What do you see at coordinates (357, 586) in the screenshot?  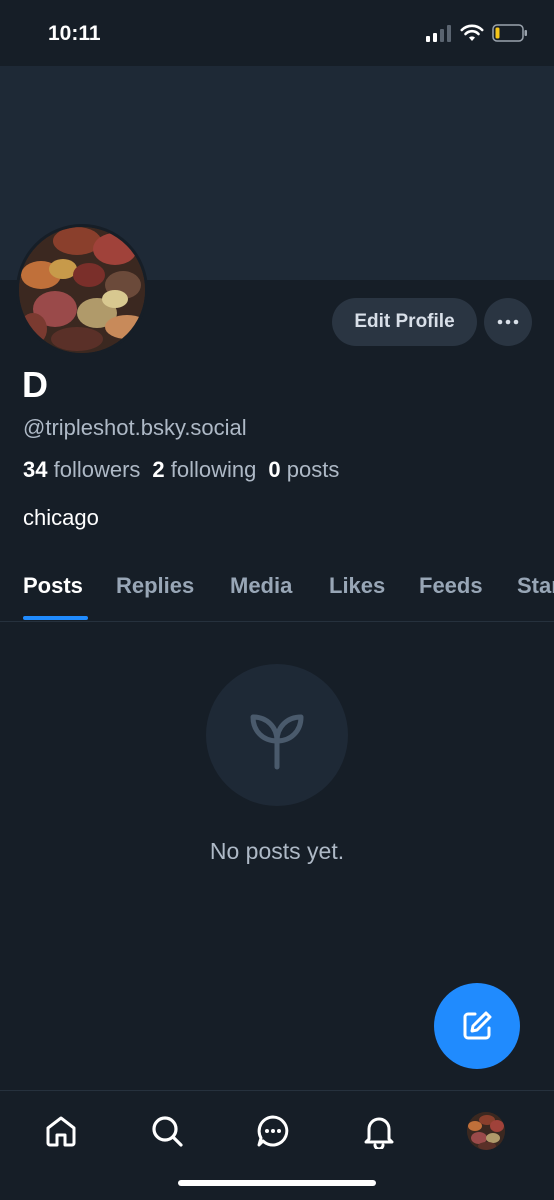 I see `tab-likes: Likes` at bounding box center [357, 586].